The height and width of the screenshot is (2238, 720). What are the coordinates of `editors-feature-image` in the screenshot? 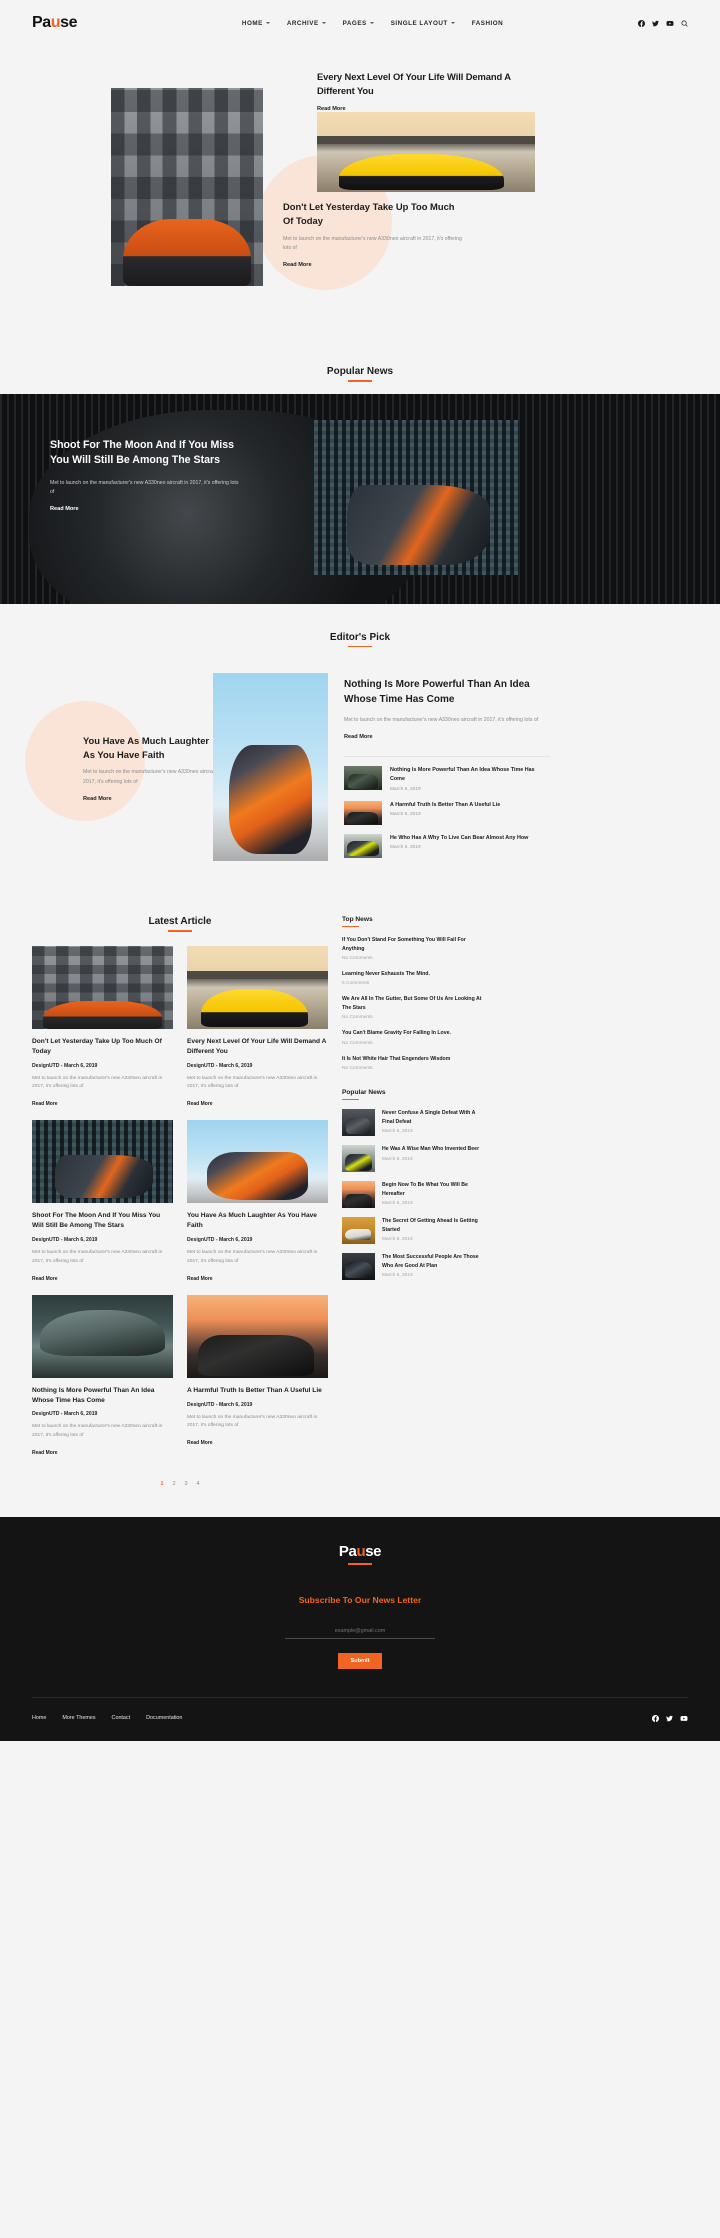 It's located at (270, 767).